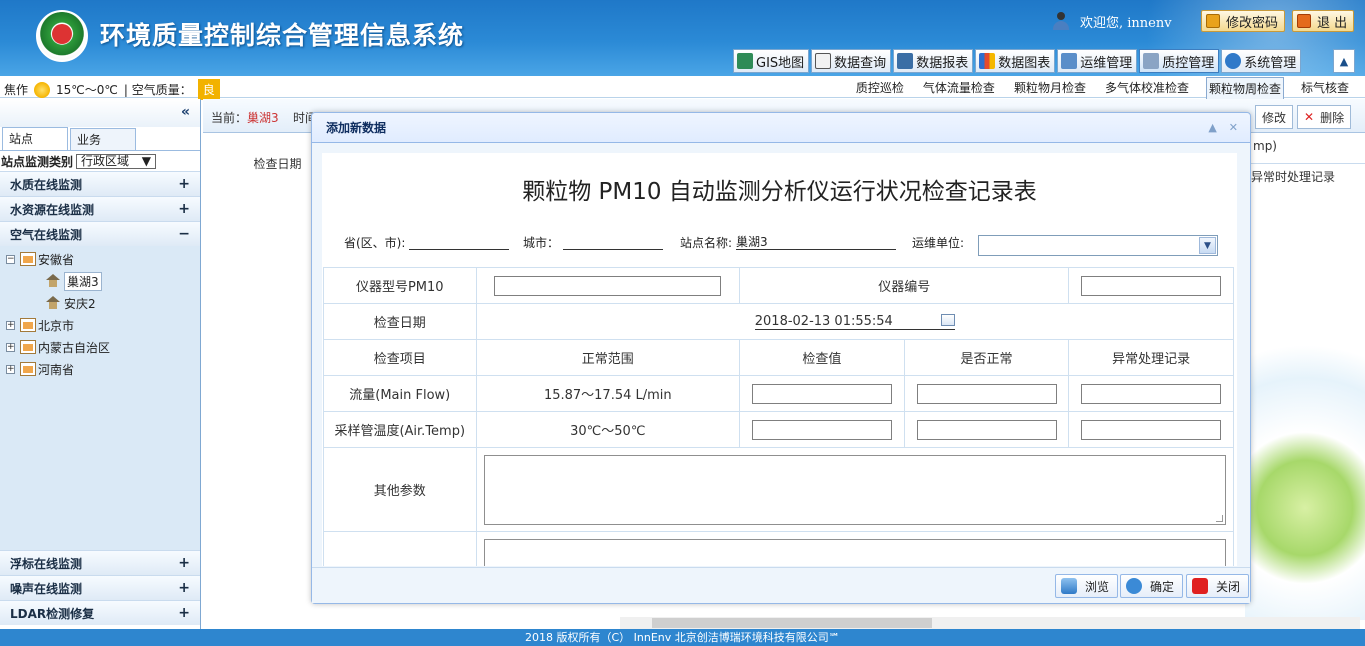  What do you see at coordinates (880, 88) in the screenshot?
I see `subnav-patrol: 质控巡检` at bounding box center [880, 88].